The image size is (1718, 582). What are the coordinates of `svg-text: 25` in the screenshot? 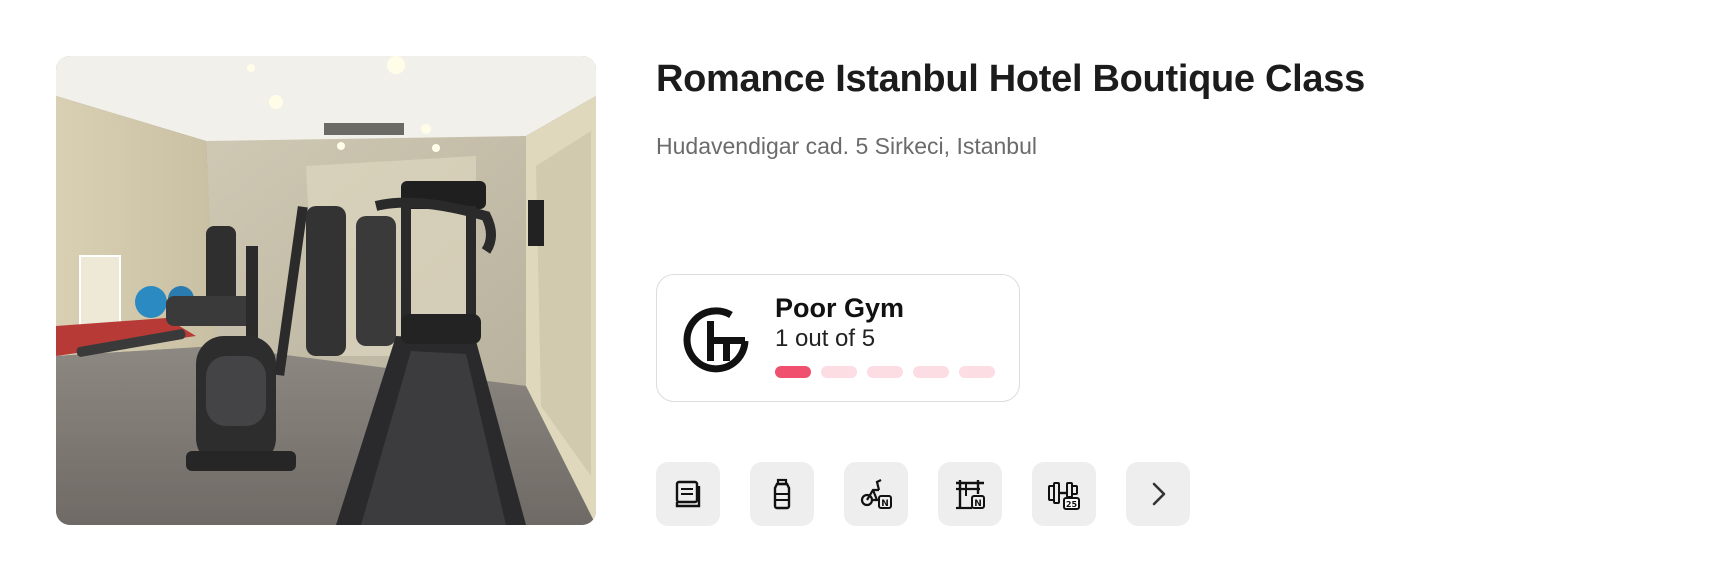 It's located at (1072, 504).